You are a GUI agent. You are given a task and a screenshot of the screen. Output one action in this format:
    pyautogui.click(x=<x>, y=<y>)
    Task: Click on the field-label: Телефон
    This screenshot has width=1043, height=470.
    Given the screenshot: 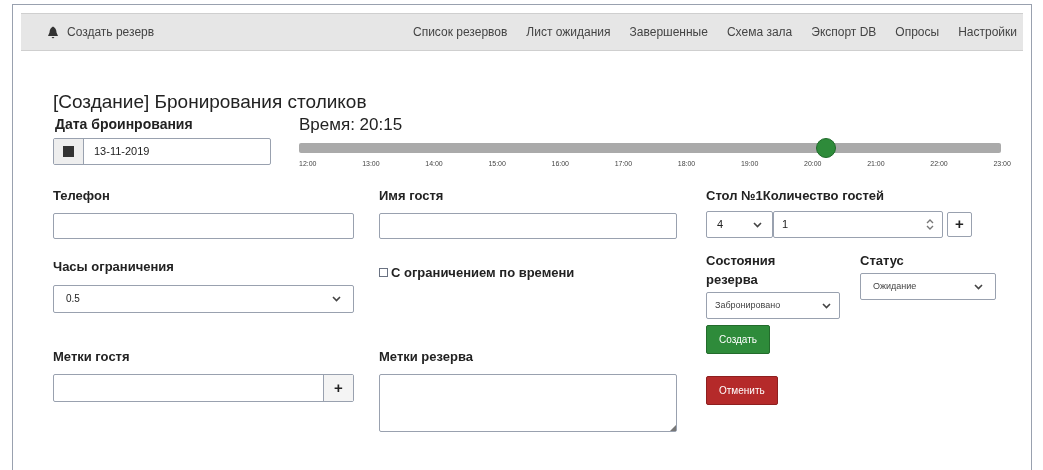 What is the action you would take?
    pyautogui.click(x=81, y=195)
    